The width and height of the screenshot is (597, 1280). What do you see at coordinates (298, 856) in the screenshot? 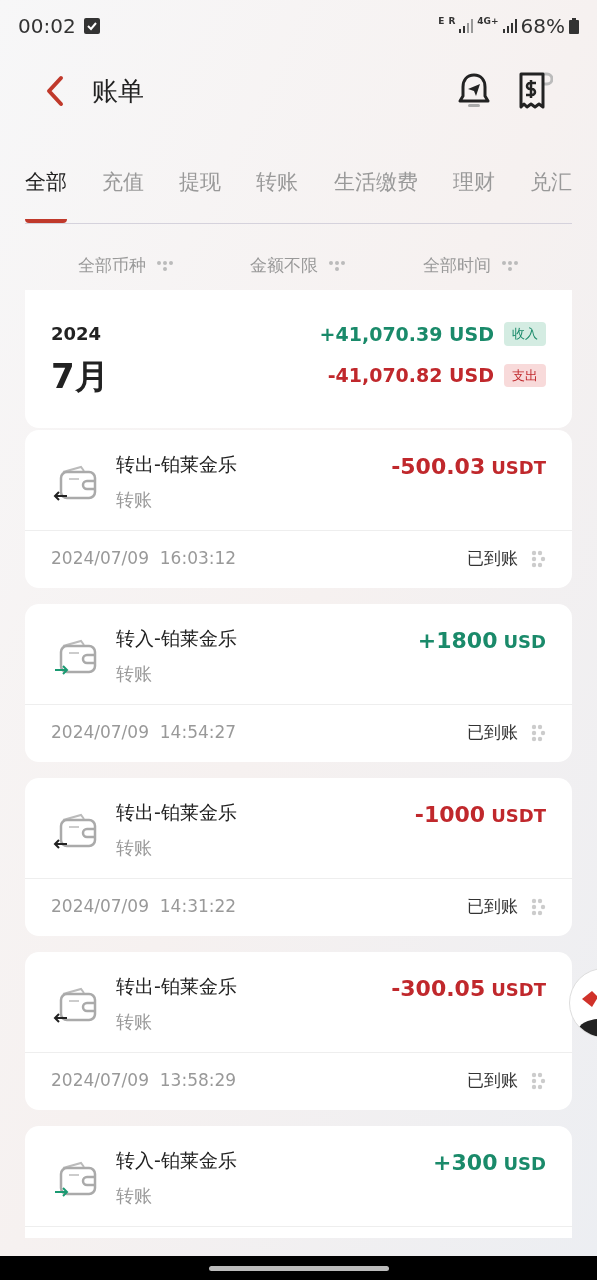
I see `transaction-card: 转出-铂莱金乐 转账 -1000 USDT 2024/07/09 14:31:22 已到账` at bounding box center [298, 856].